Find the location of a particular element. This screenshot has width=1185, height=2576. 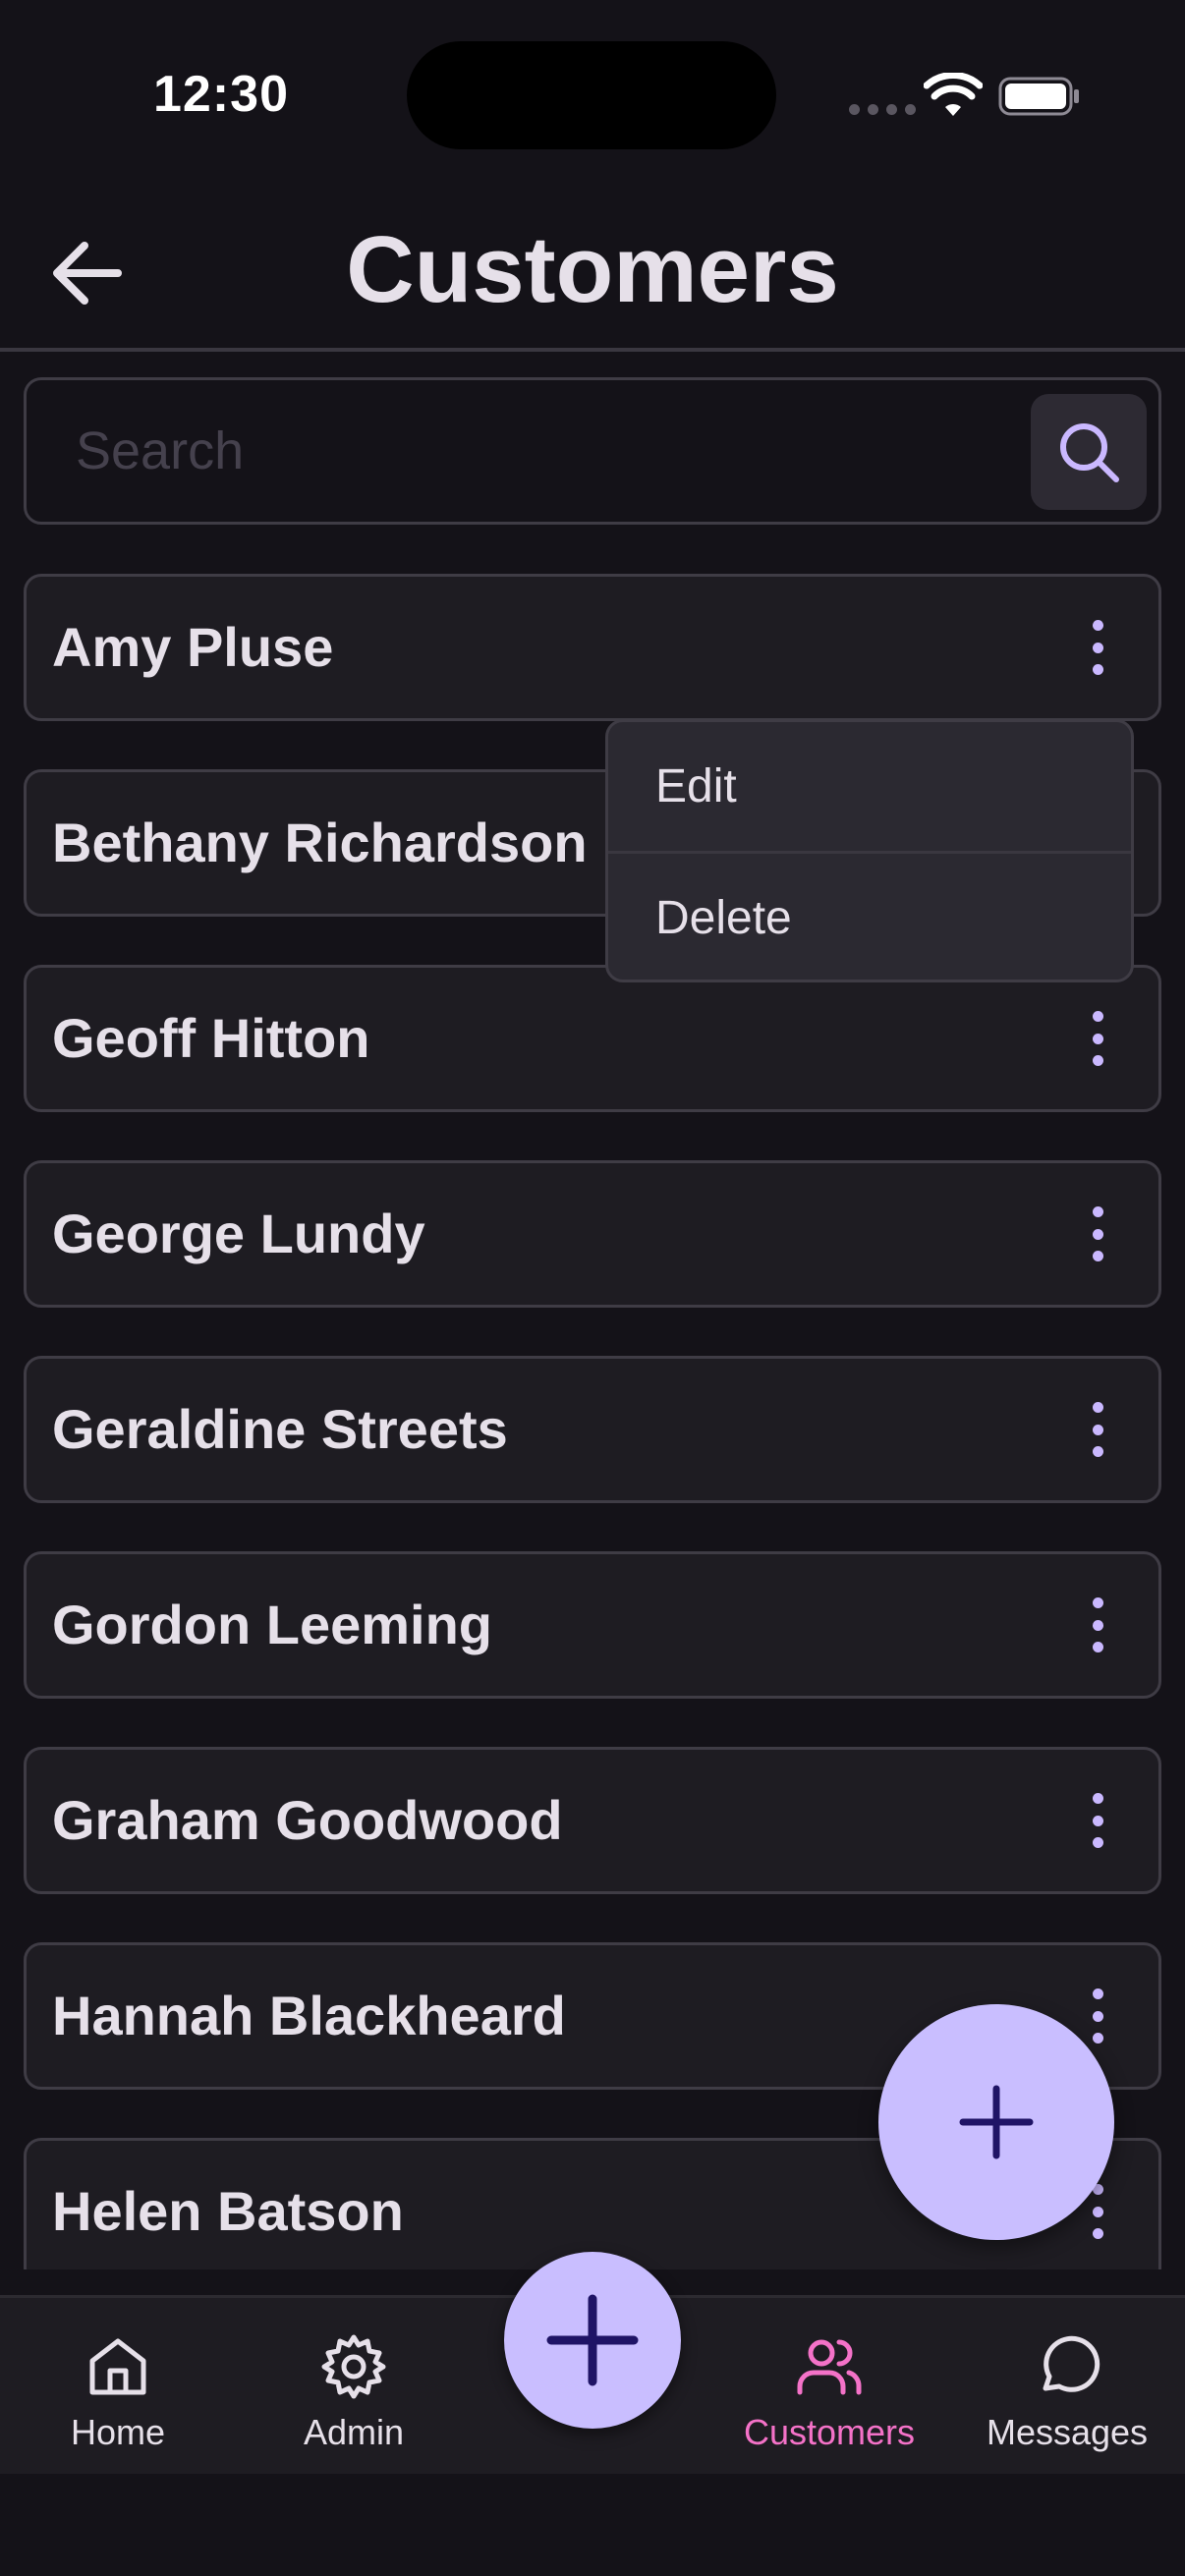

customer-row-geraldine-streets: Geraldine Streets is located at coordinates (592, 1429).